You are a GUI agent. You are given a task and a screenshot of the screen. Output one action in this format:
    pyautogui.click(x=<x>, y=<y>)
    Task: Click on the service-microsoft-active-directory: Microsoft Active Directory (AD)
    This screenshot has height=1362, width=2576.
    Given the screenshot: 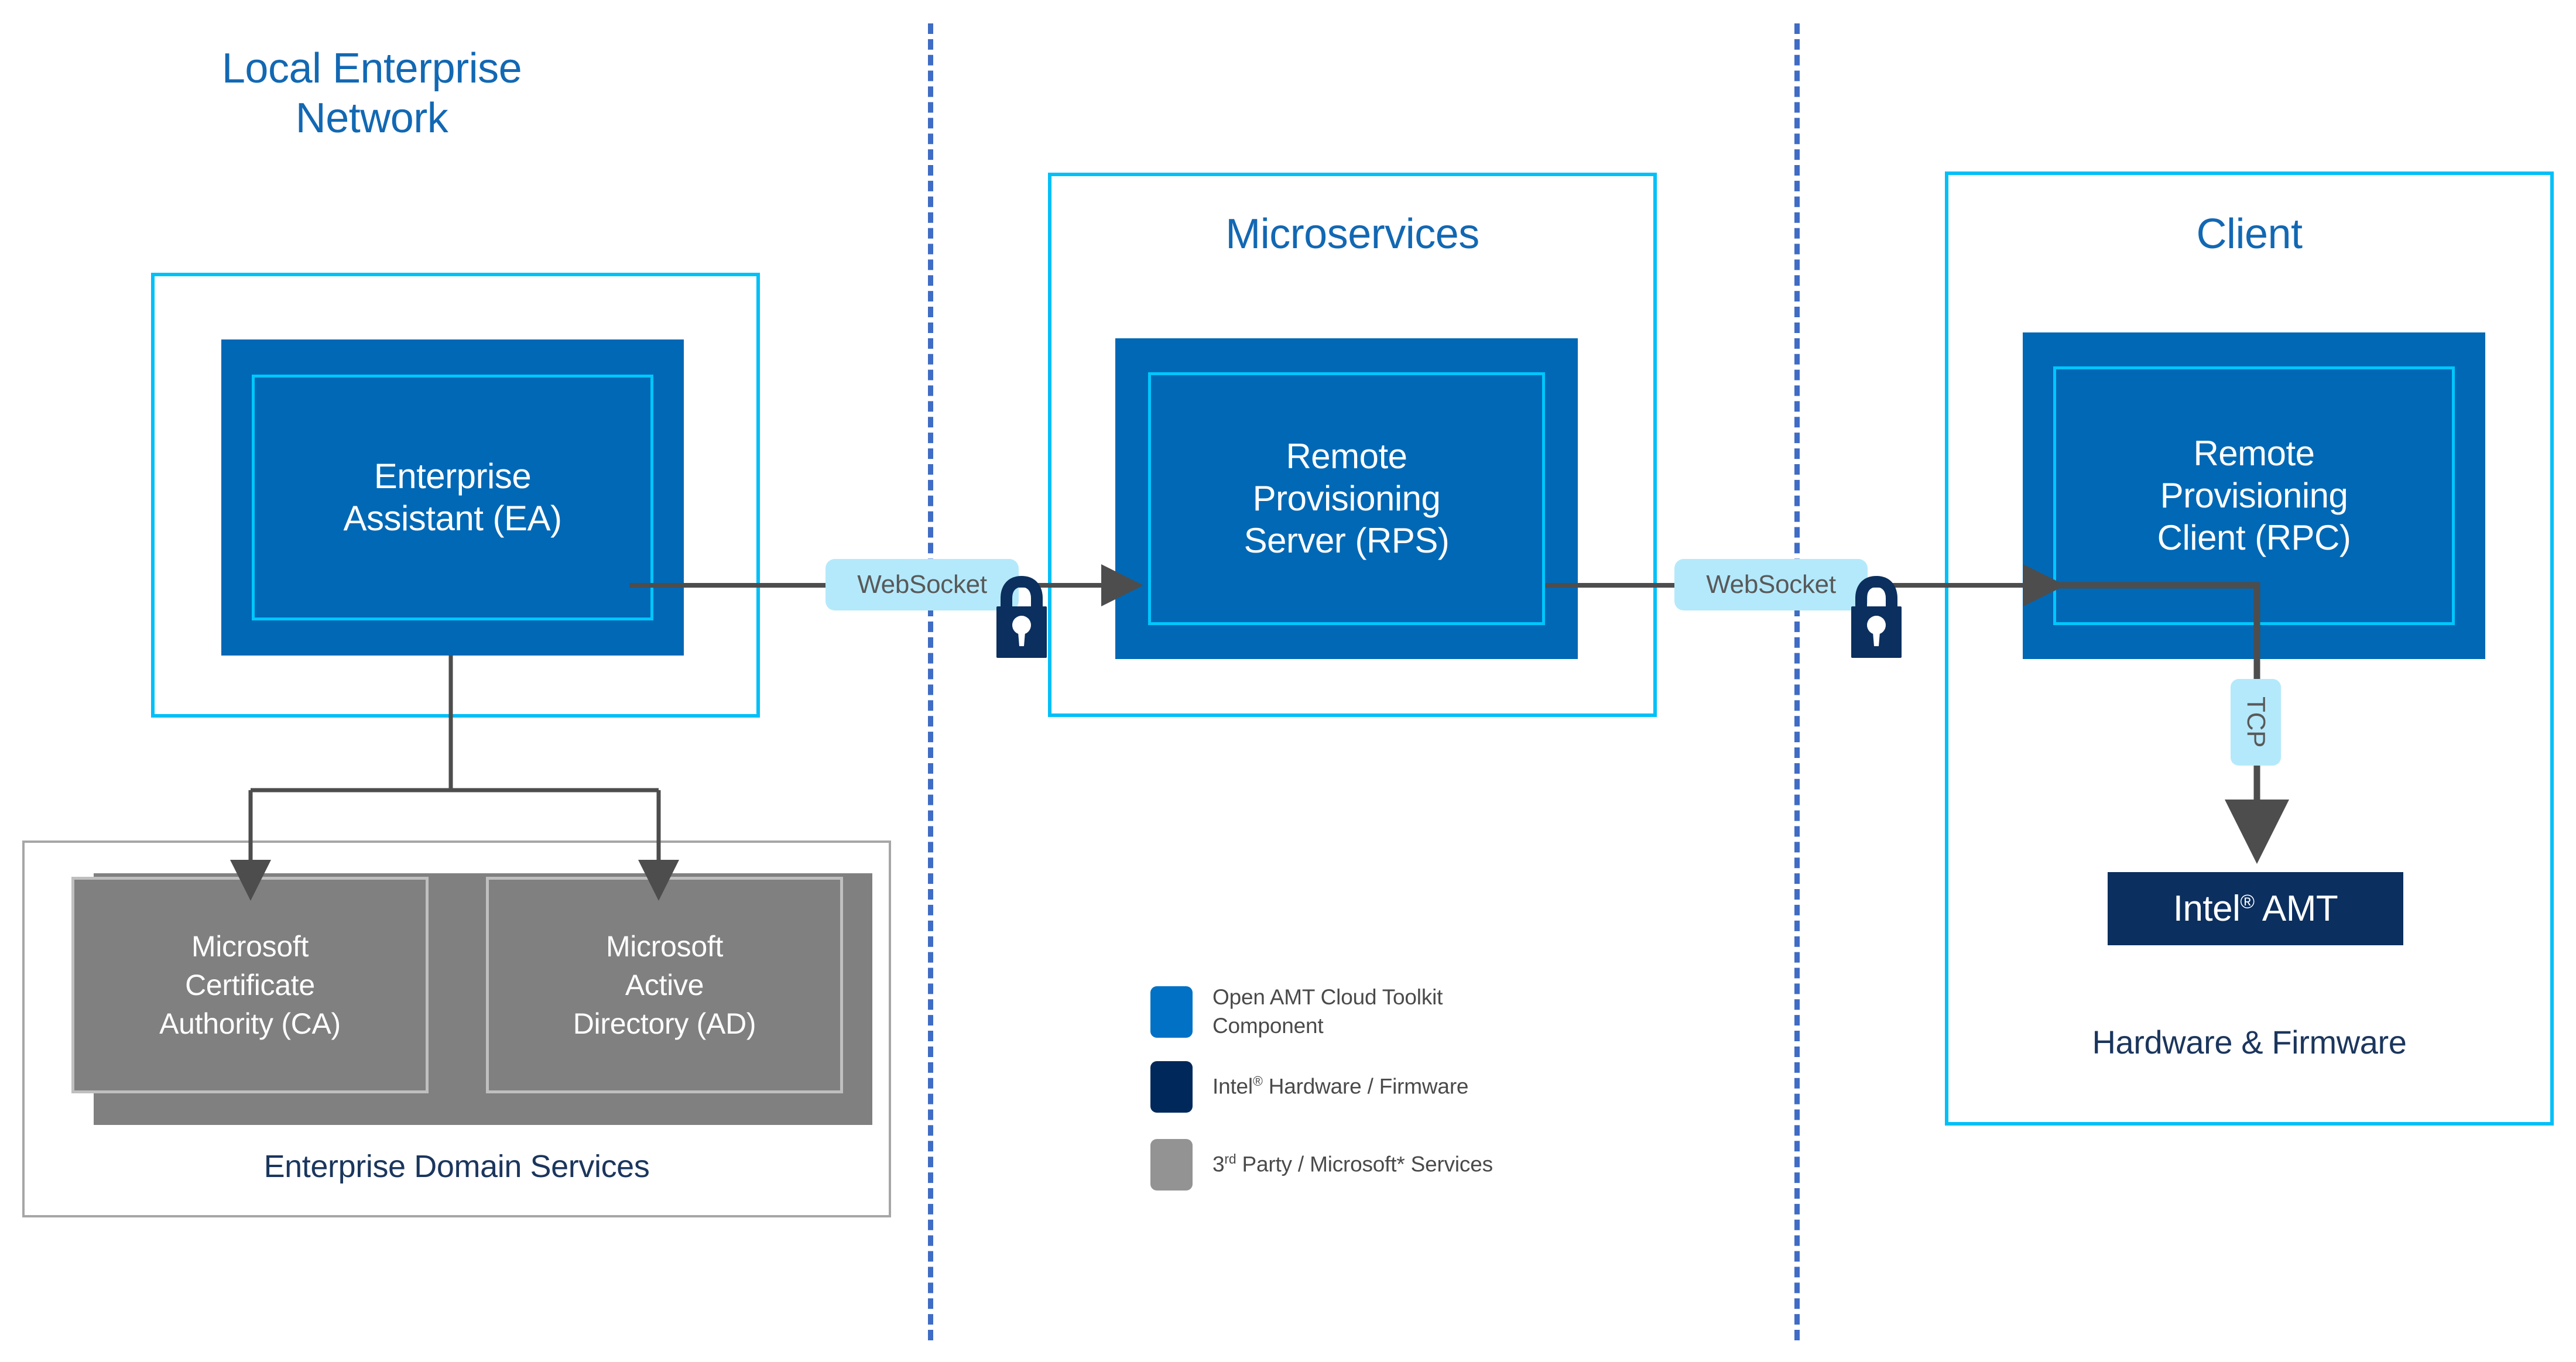 What is the action you would take?
    pyautogui.click(x=664, y=985)
    